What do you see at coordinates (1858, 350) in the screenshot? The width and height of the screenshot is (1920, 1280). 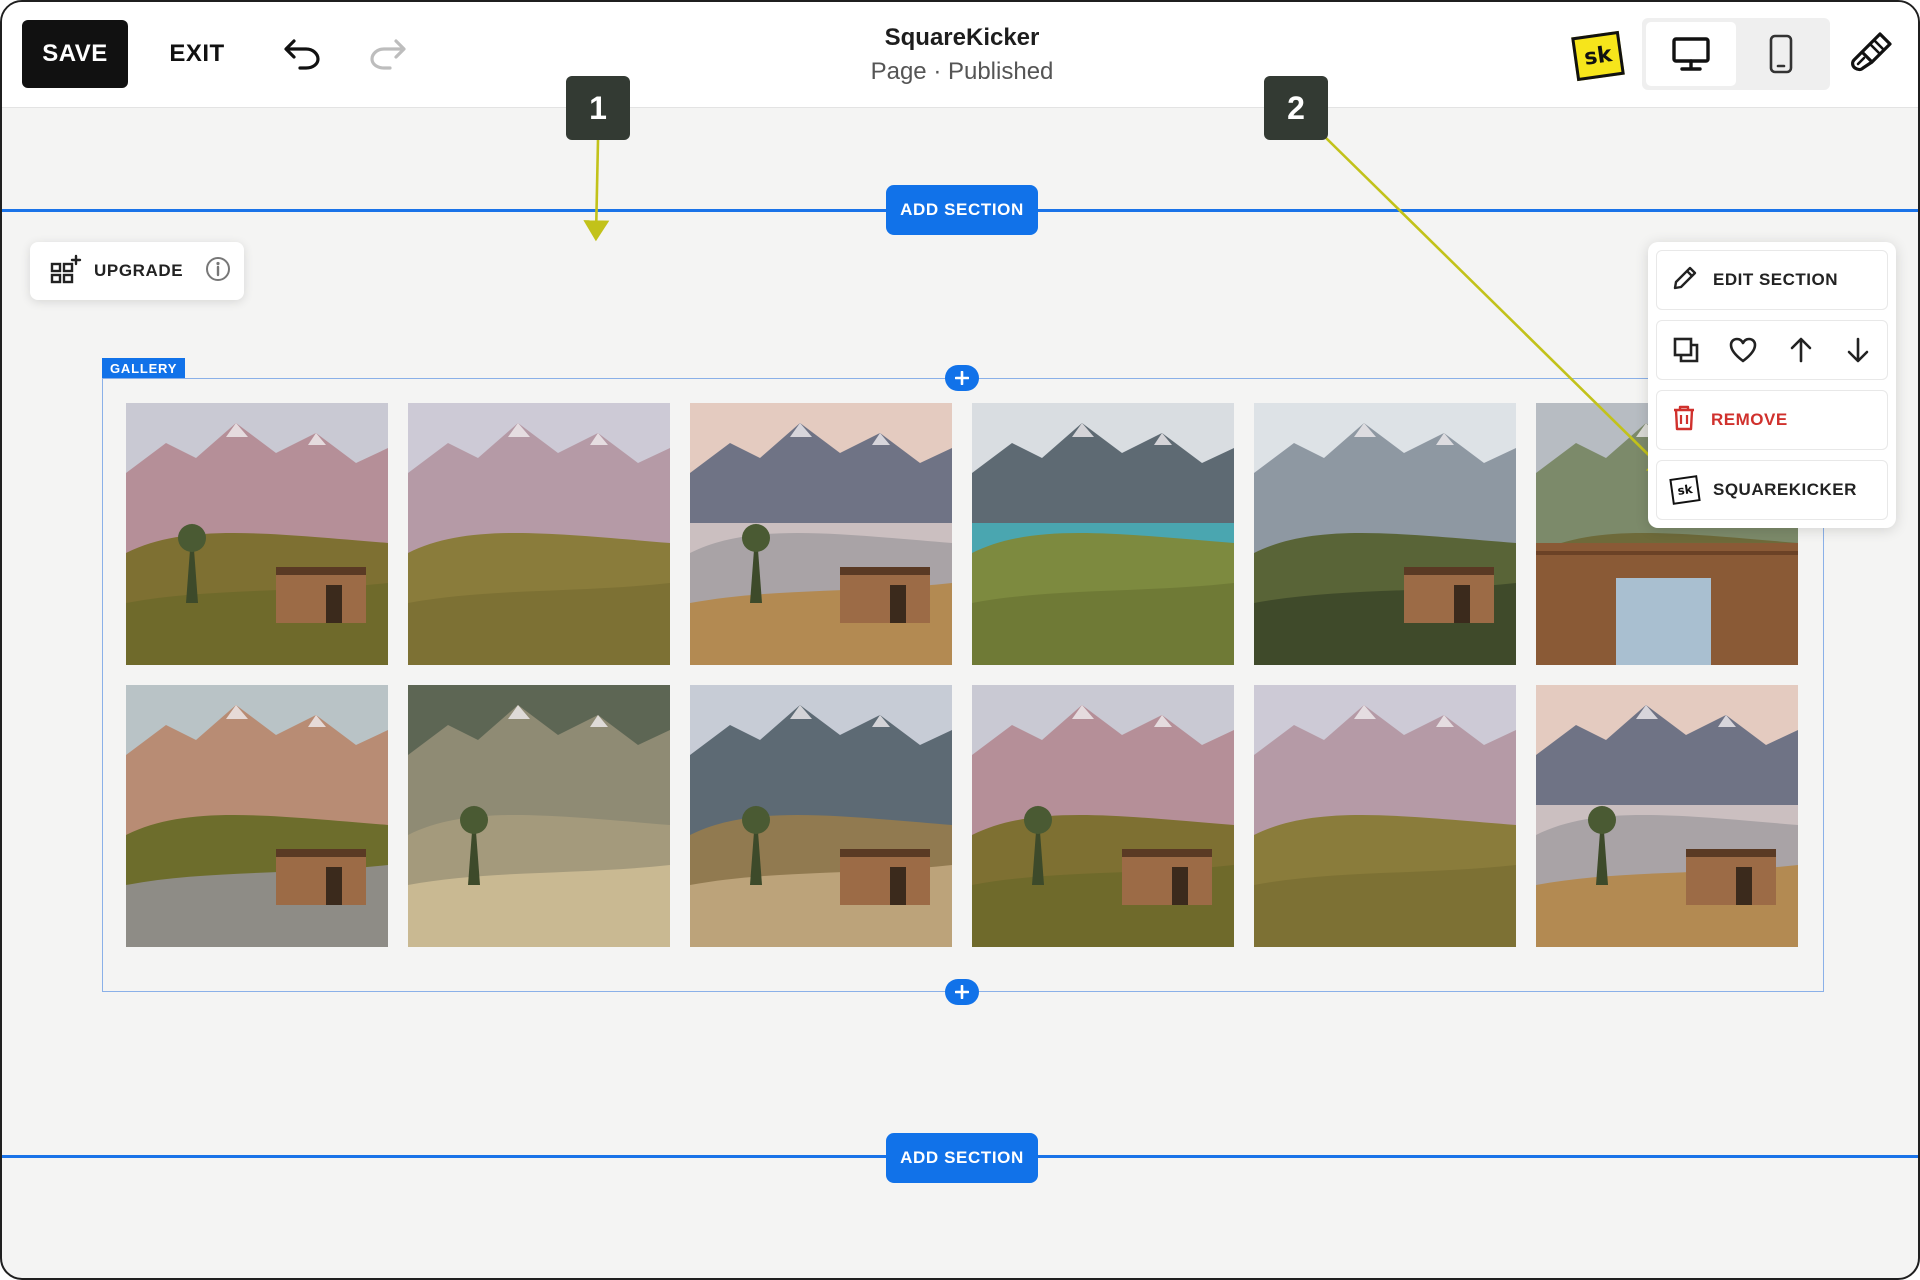 I see `arrow-down-icon` at bounding box center [1858, 350].